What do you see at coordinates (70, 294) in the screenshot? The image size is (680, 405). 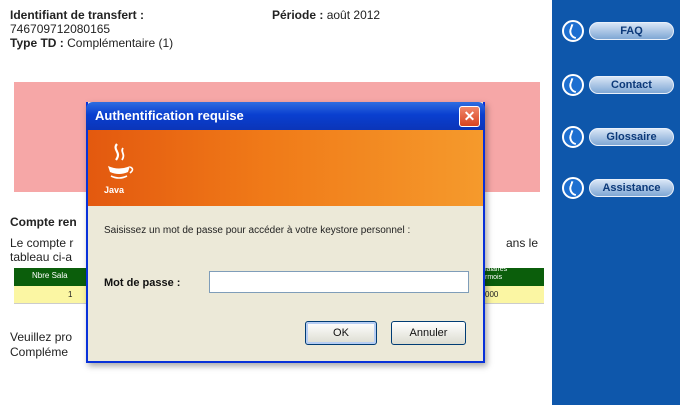 I see `table-cell: 1` at bounding box center [70, 294].